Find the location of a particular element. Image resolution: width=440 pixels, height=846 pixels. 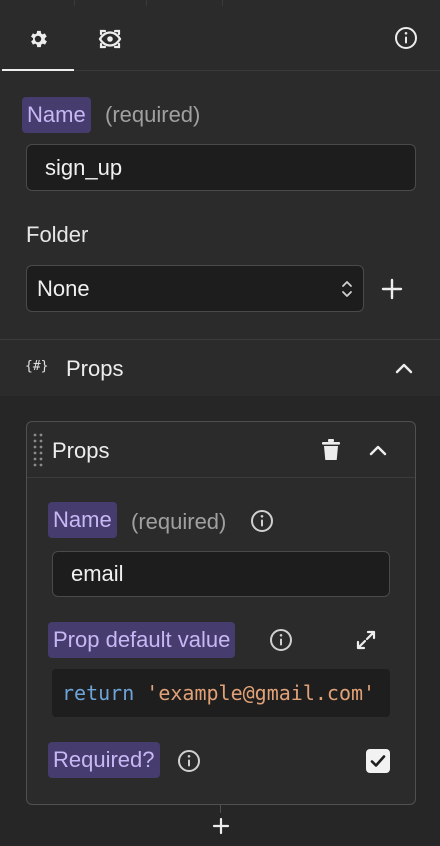

prop-name-input: email is located at coordinates (221, 574).